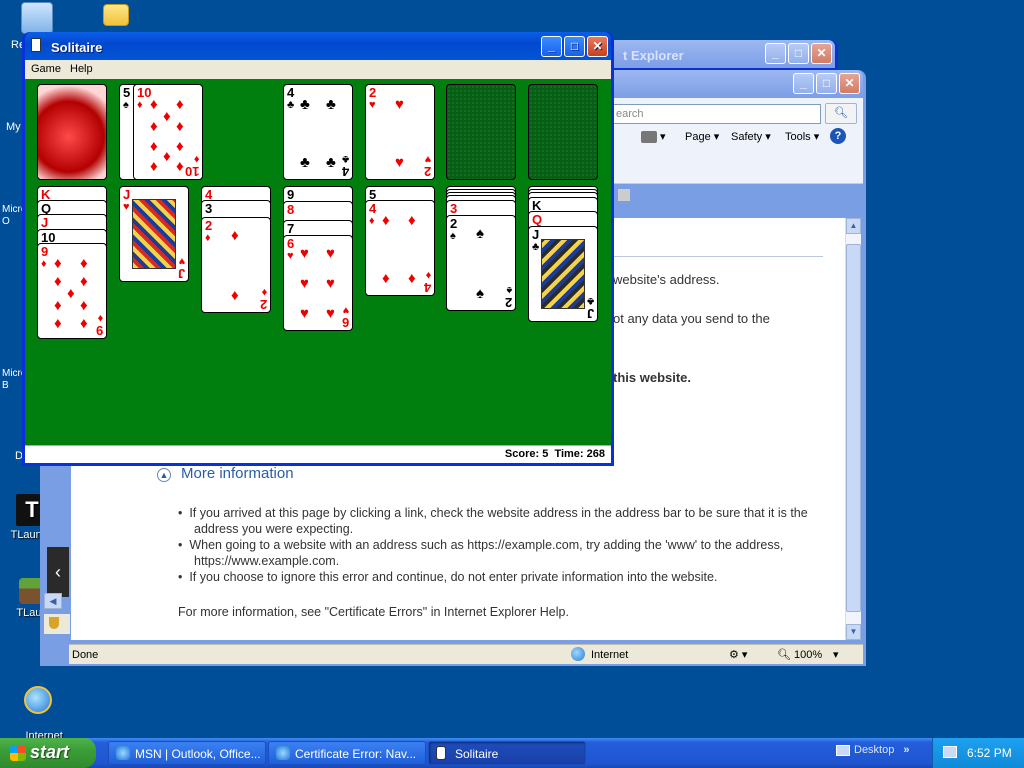  What do you see at coordinates (46, 69) in the screenshot?
I see `menu-game: Game` at bounding box center [46, 69].